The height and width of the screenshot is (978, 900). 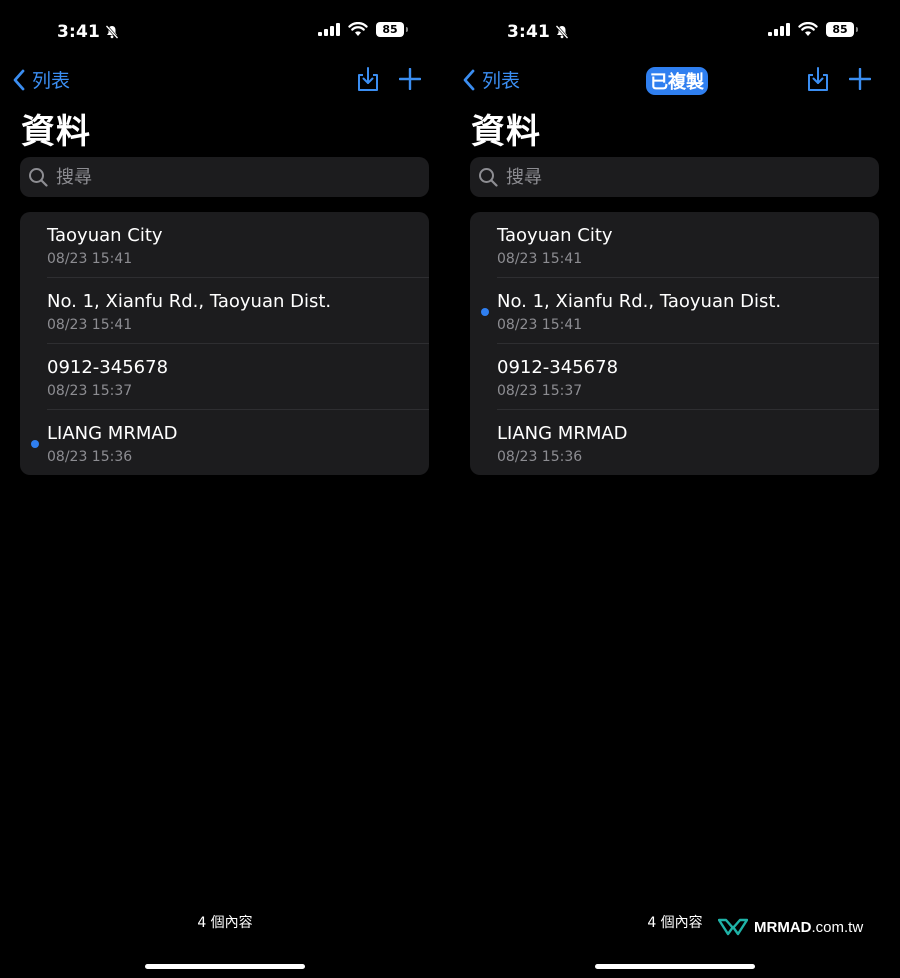 I want to click on mrmad-logo-icon, so click(x=733, y=927).